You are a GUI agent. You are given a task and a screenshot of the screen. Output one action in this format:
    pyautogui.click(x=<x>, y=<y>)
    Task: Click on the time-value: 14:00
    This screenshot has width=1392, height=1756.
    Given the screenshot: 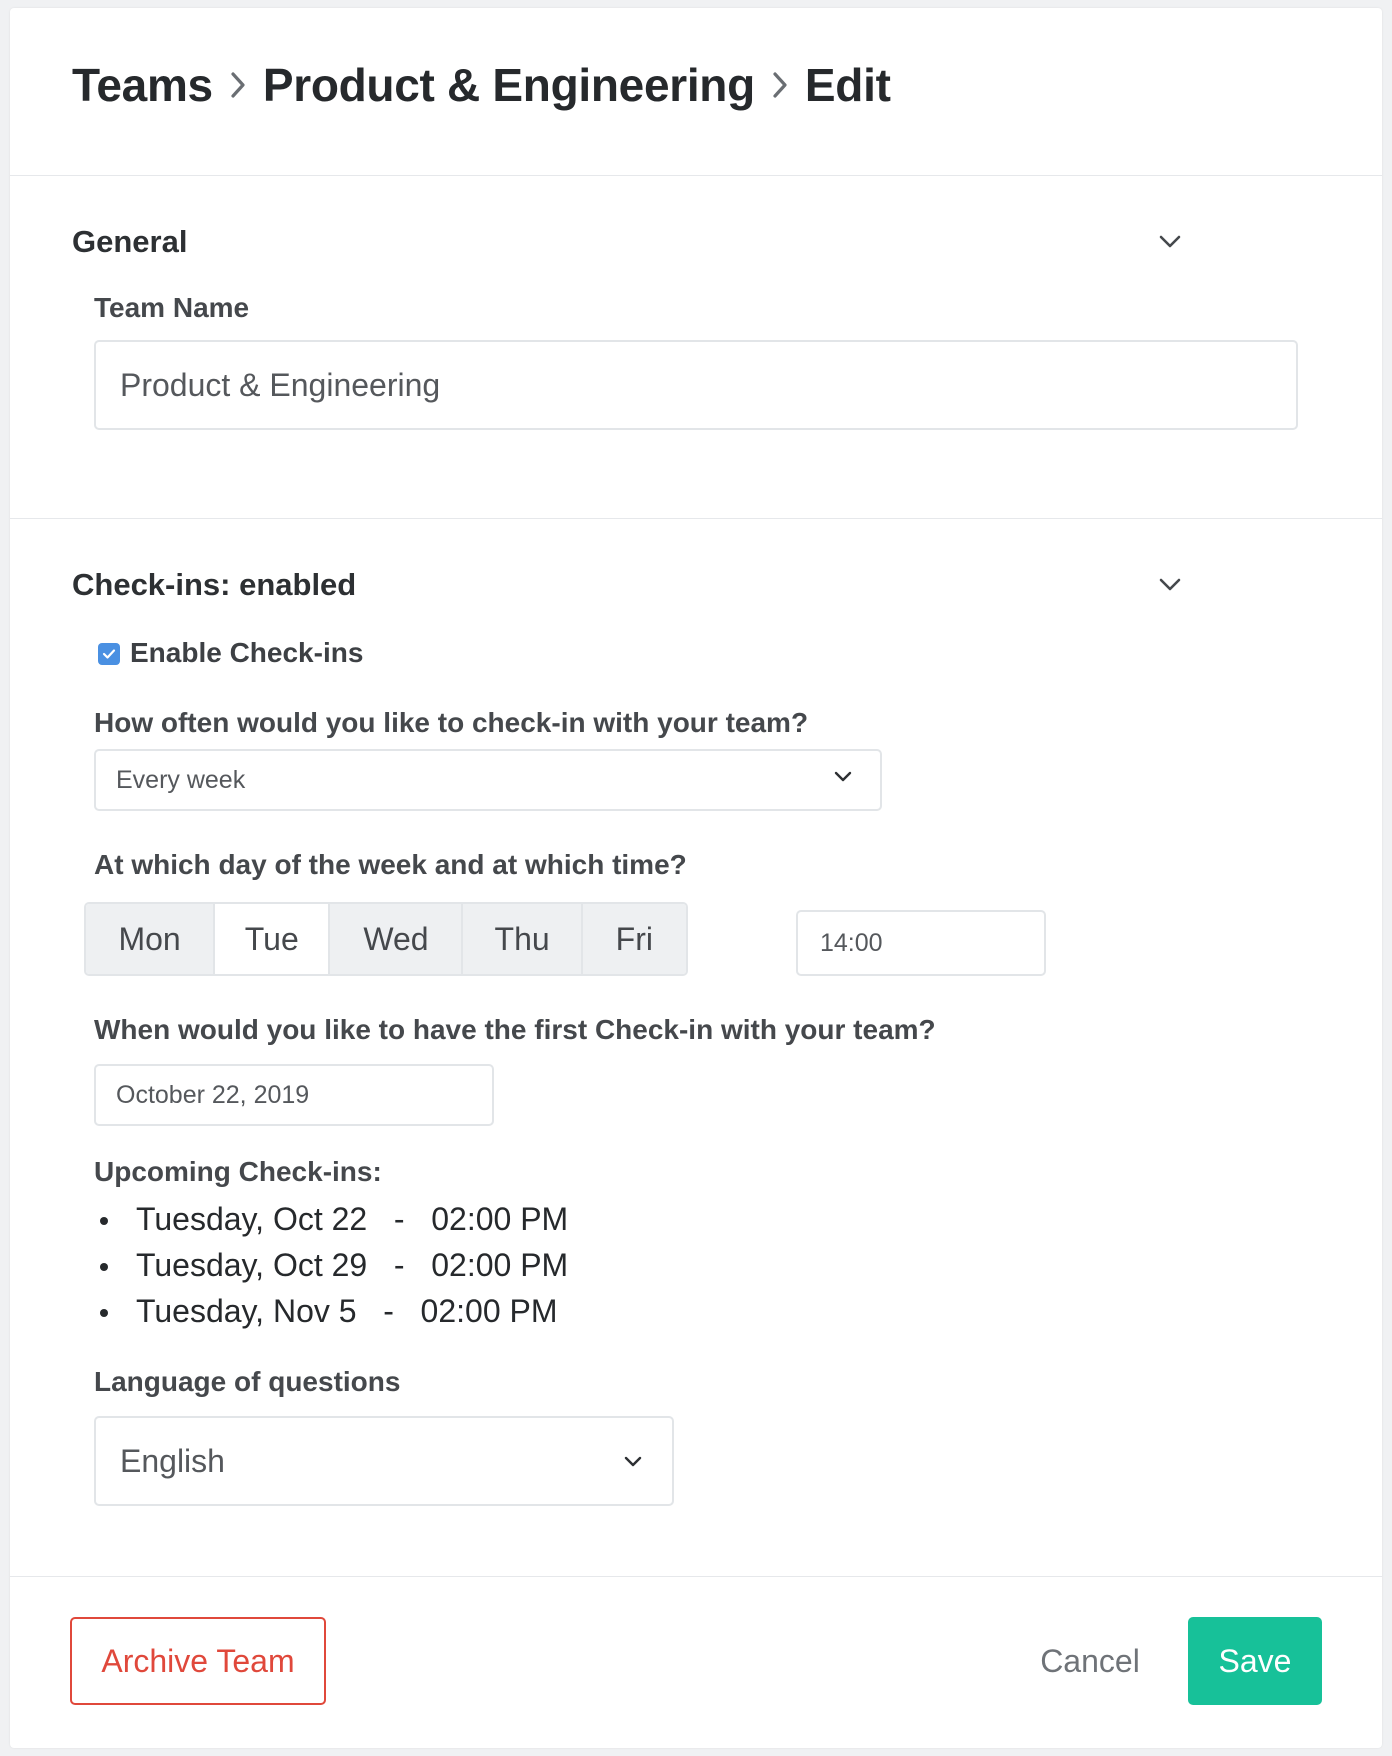 What is the action you would take?
    pyautogui.click(x=851, y=942)
    